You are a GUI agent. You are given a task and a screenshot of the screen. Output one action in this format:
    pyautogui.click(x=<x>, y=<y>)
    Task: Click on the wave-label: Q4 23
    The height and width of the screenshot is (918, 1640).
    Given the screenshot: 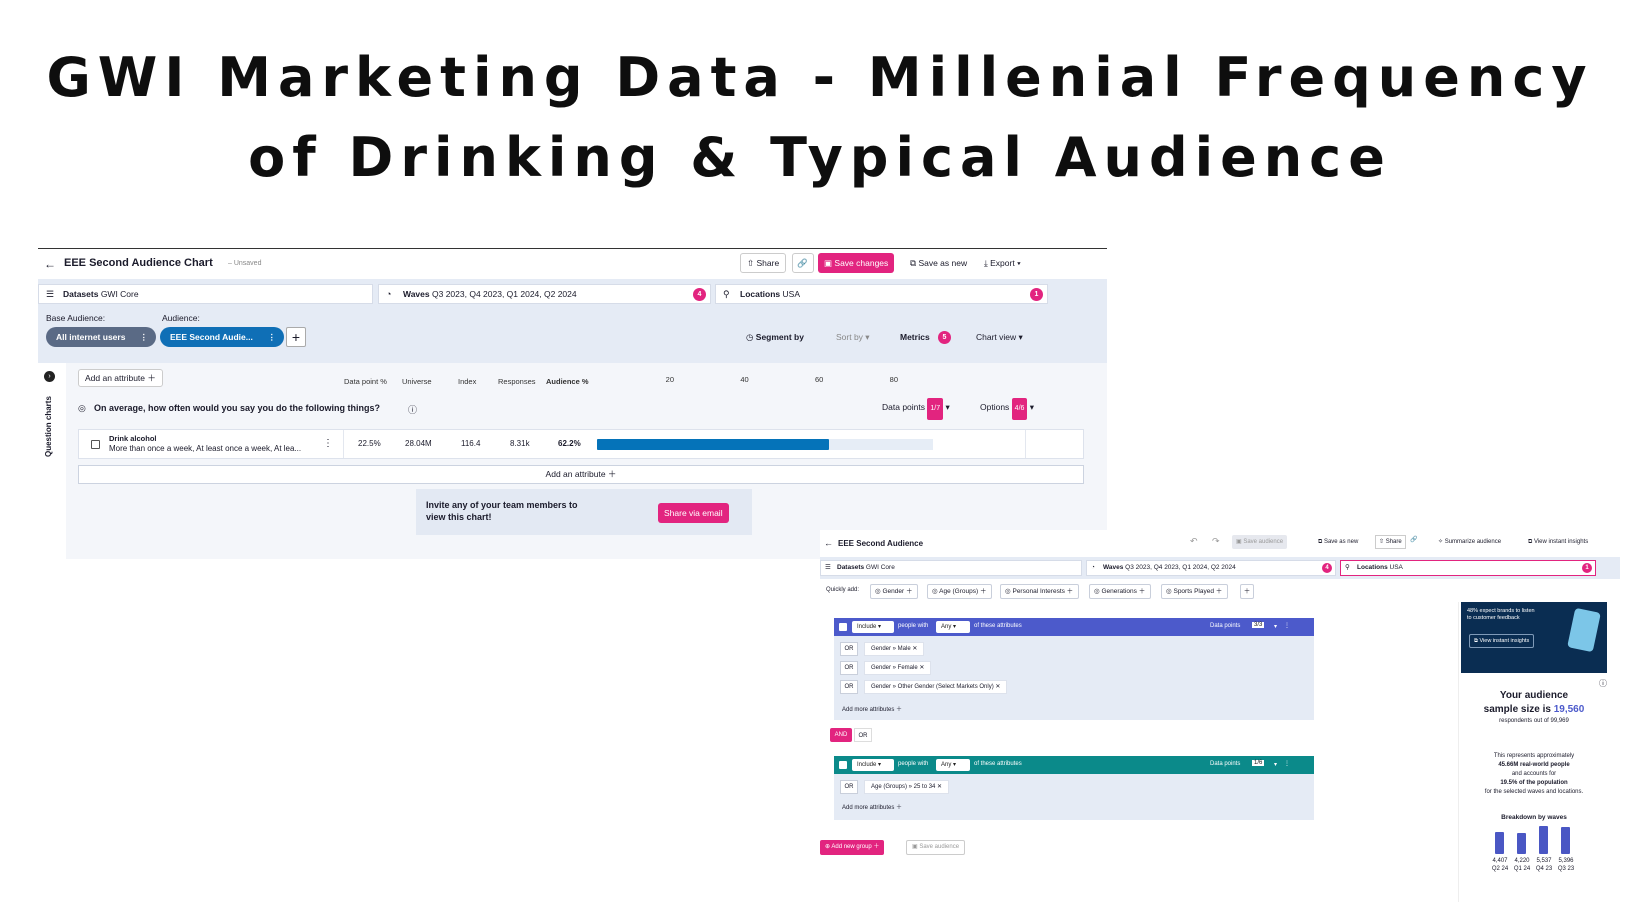 What is the action you would take?
    pyautogui.click(x=1544, y=869)
    